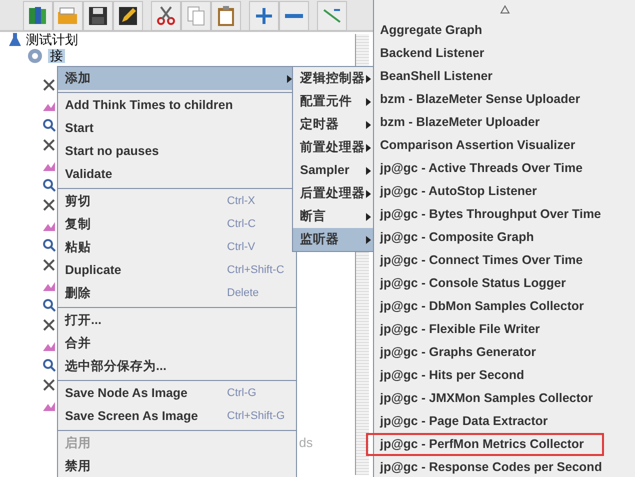  I want to click on menu-item: jp@gc - JMXMon Samples Collector, so click(504, 398).